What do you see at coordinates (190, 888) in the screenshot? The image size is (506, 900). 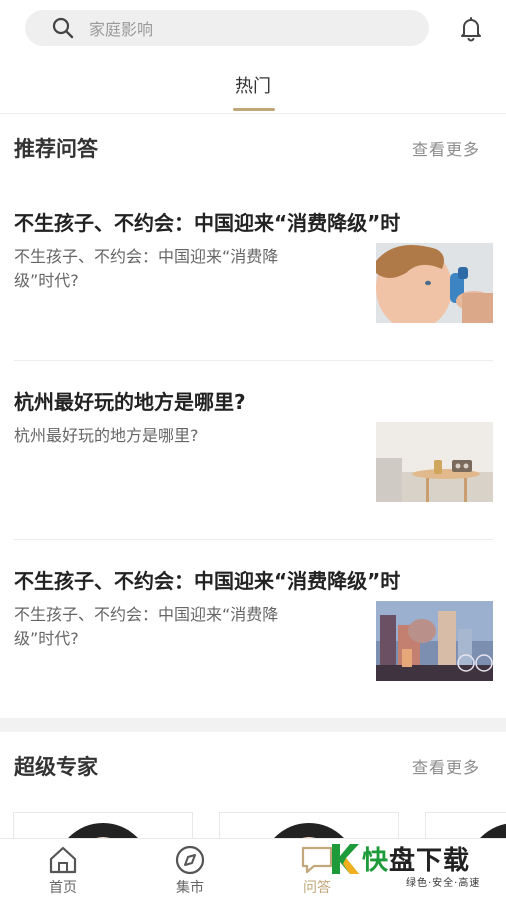 I see `nav-label: 集市` at bounding box center [190, 888].